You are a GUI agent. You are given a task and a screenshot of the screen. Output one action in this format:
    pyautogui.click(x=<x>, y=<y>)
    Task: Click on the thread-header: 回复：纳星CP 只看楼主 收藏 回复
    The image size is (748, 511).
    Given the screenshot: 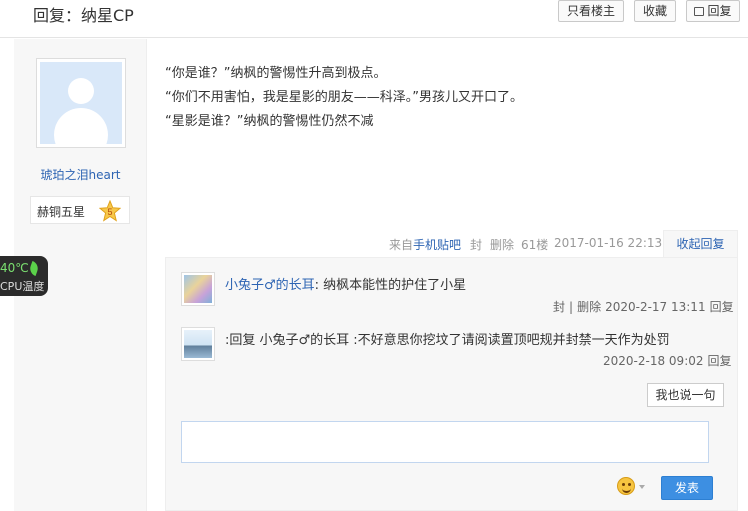 What is the action you would take?
    pyautogui.click(x=374, y=19)
    